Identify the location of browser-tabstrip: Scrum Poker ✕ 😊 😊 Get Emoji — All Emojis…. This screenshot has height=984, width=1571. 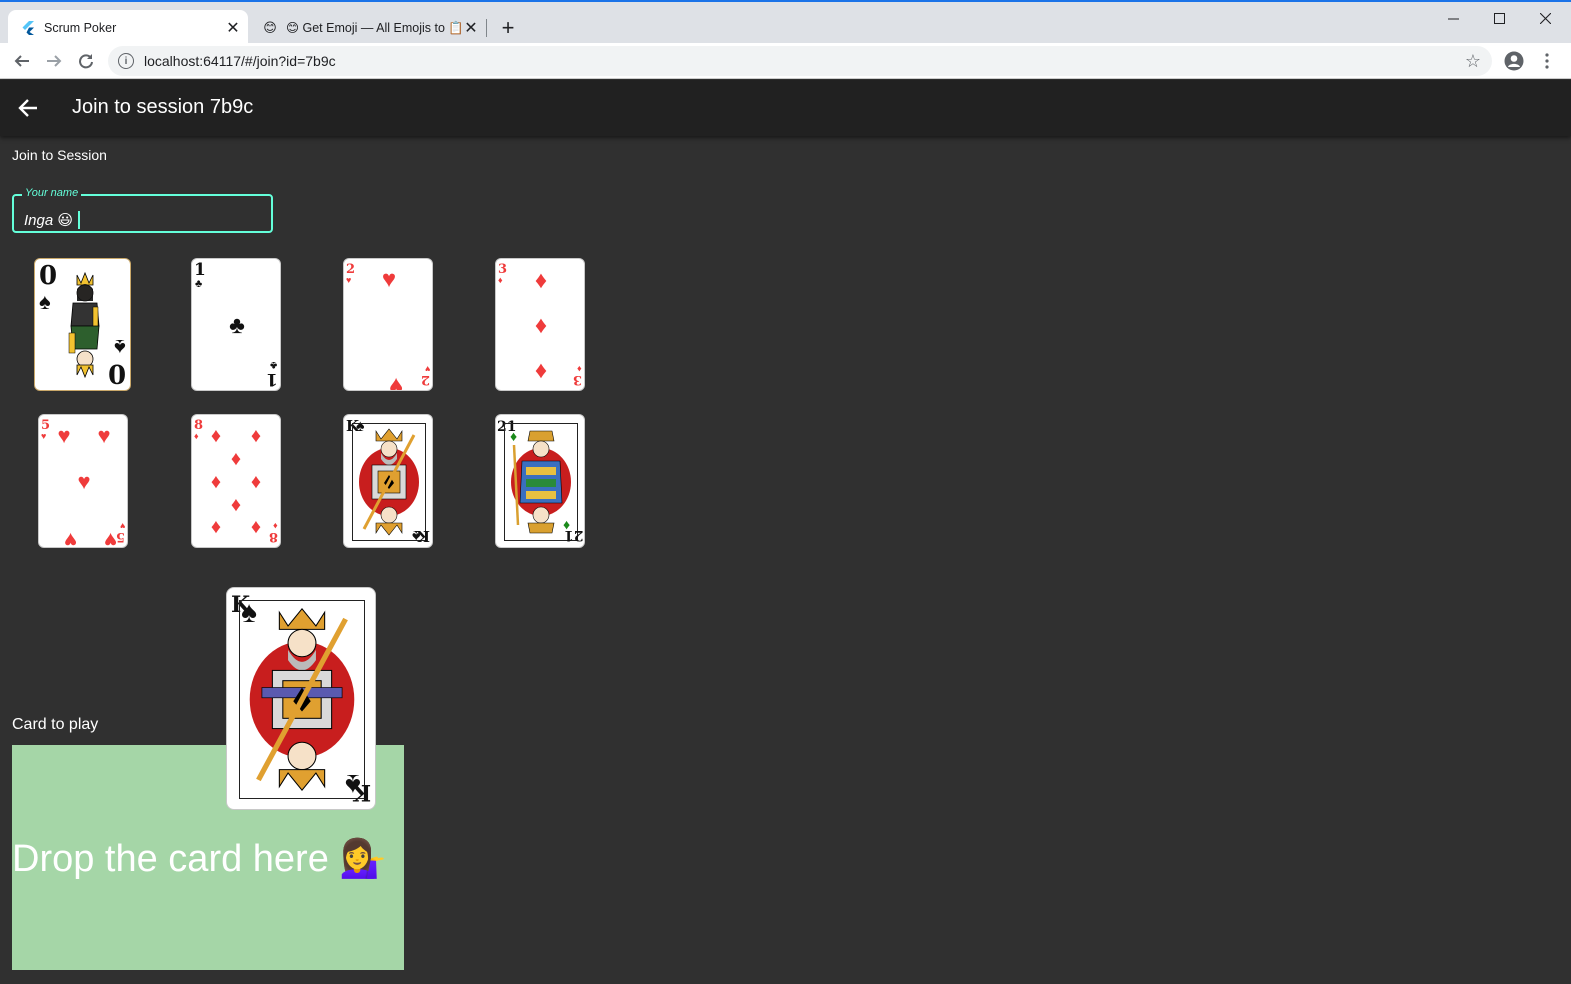
(785, 22).